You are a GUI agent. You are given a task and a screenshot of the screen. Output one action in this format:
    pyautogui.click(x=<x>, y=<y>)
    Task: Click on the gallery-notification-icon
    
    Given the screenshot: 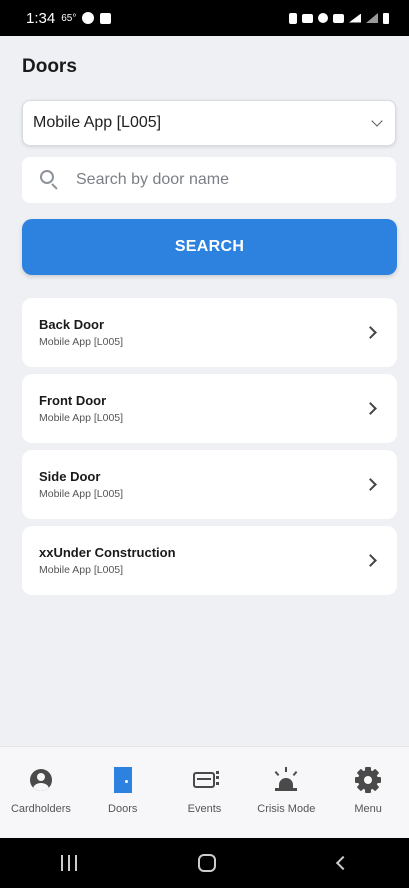 What is the action you would take?
    pyautogui.click(x=106, y=18)
    